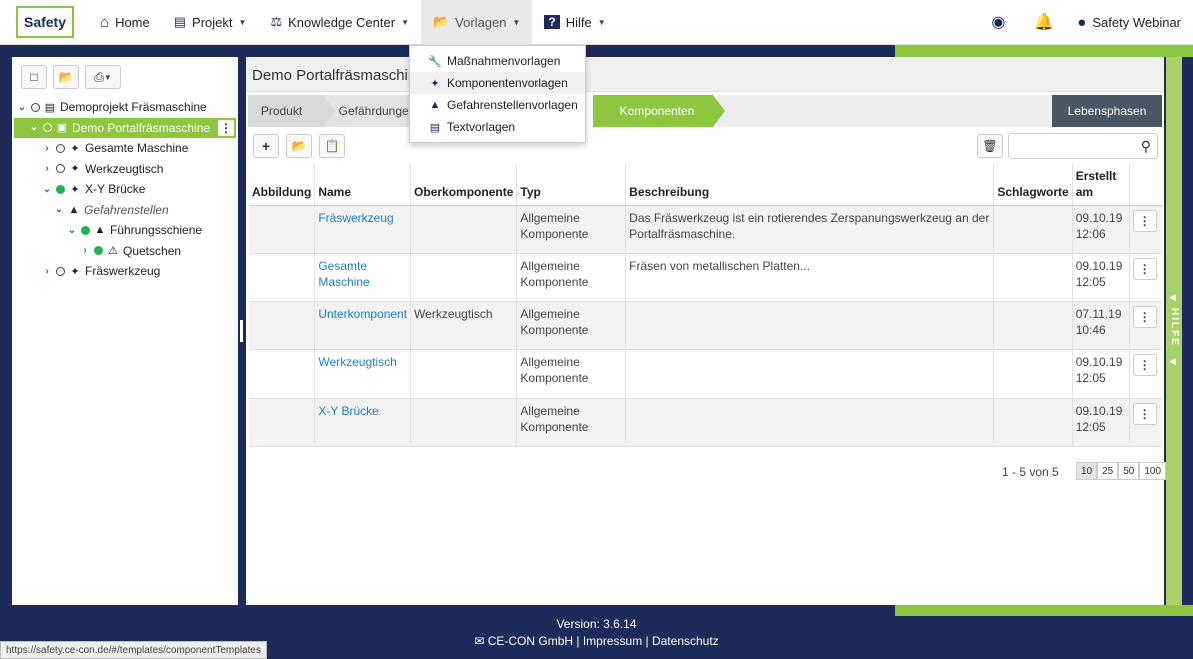 Image resolution: width=1193 pixels, height=659 pixels. Describe the element at coordinates (363, 185) in the screenshot. I see `column-header: Name` at that location.